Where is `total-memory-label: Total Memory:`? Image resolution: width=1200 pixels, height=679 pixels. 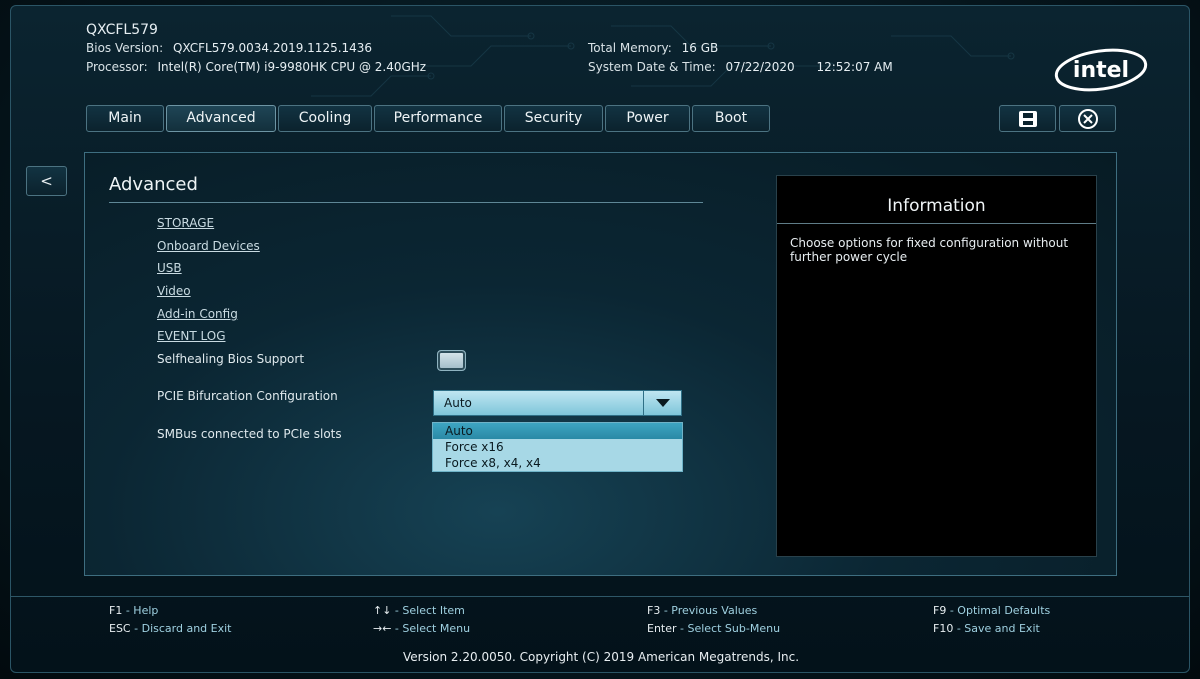
total-memory-label: Total Memory: is located at coordinates (630, 48).